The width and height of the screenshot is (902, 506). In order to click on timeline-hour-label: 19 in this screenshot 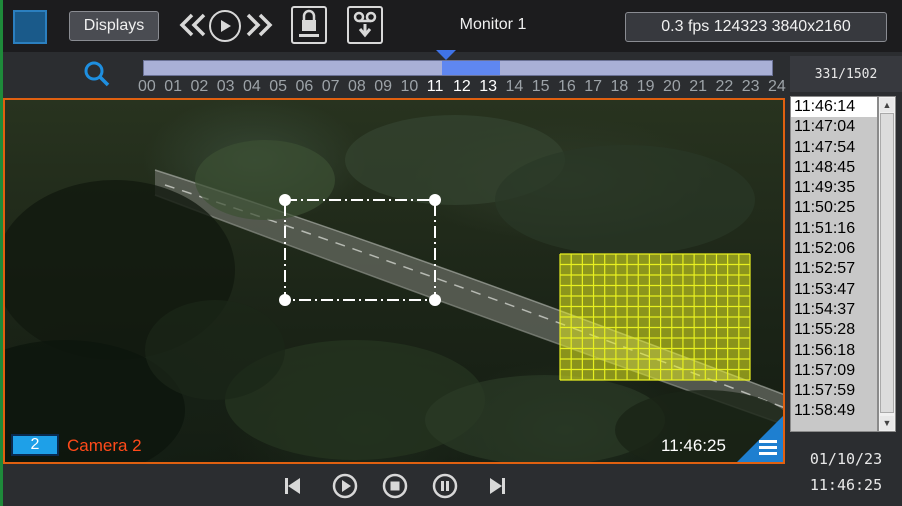, I will do `click(645, 86)`.